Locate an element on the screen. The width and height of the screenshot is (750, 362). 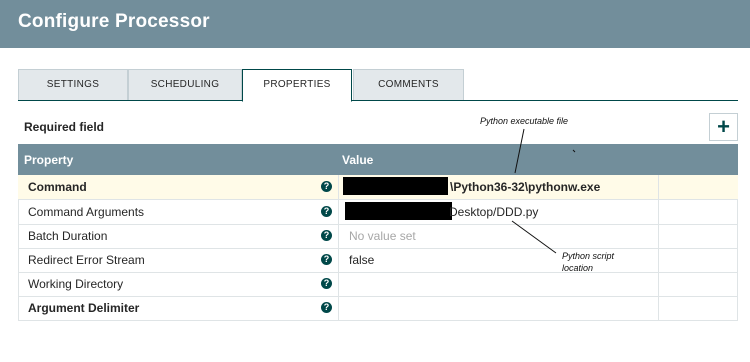
tab-comments: COMMENTS is located at coordinates (408, 85).